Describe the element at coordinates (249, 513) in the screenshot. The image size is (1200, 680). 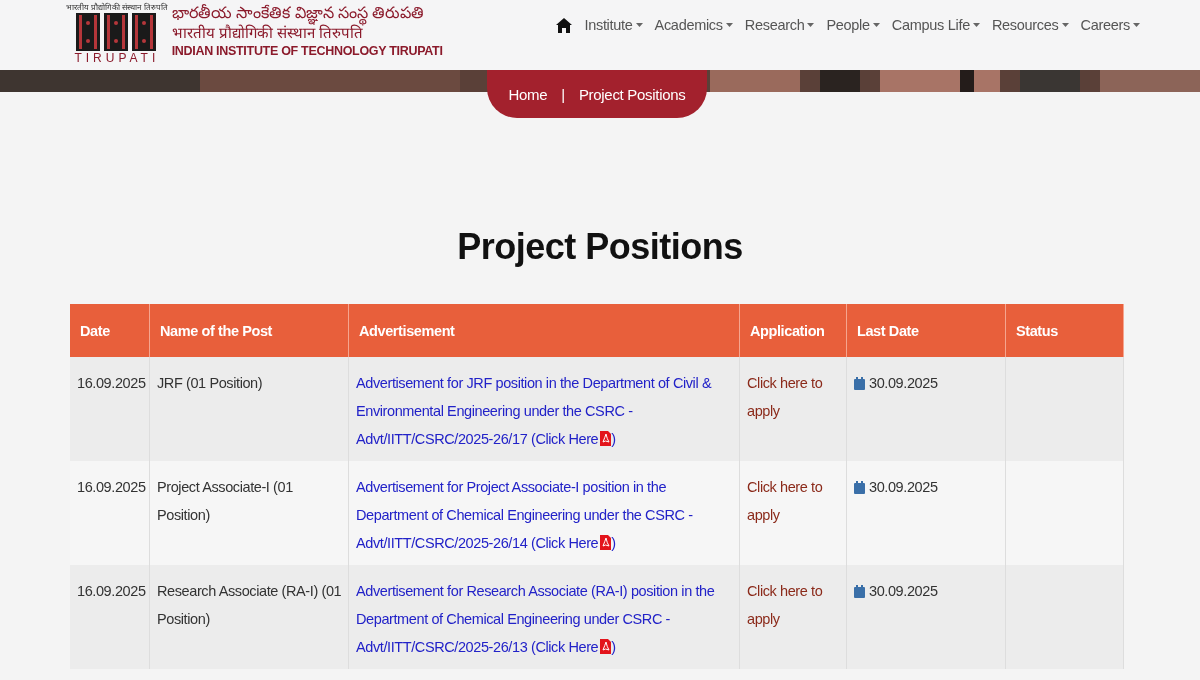
I see `table-cell: Project Associate-I (01 Position)` at that location.